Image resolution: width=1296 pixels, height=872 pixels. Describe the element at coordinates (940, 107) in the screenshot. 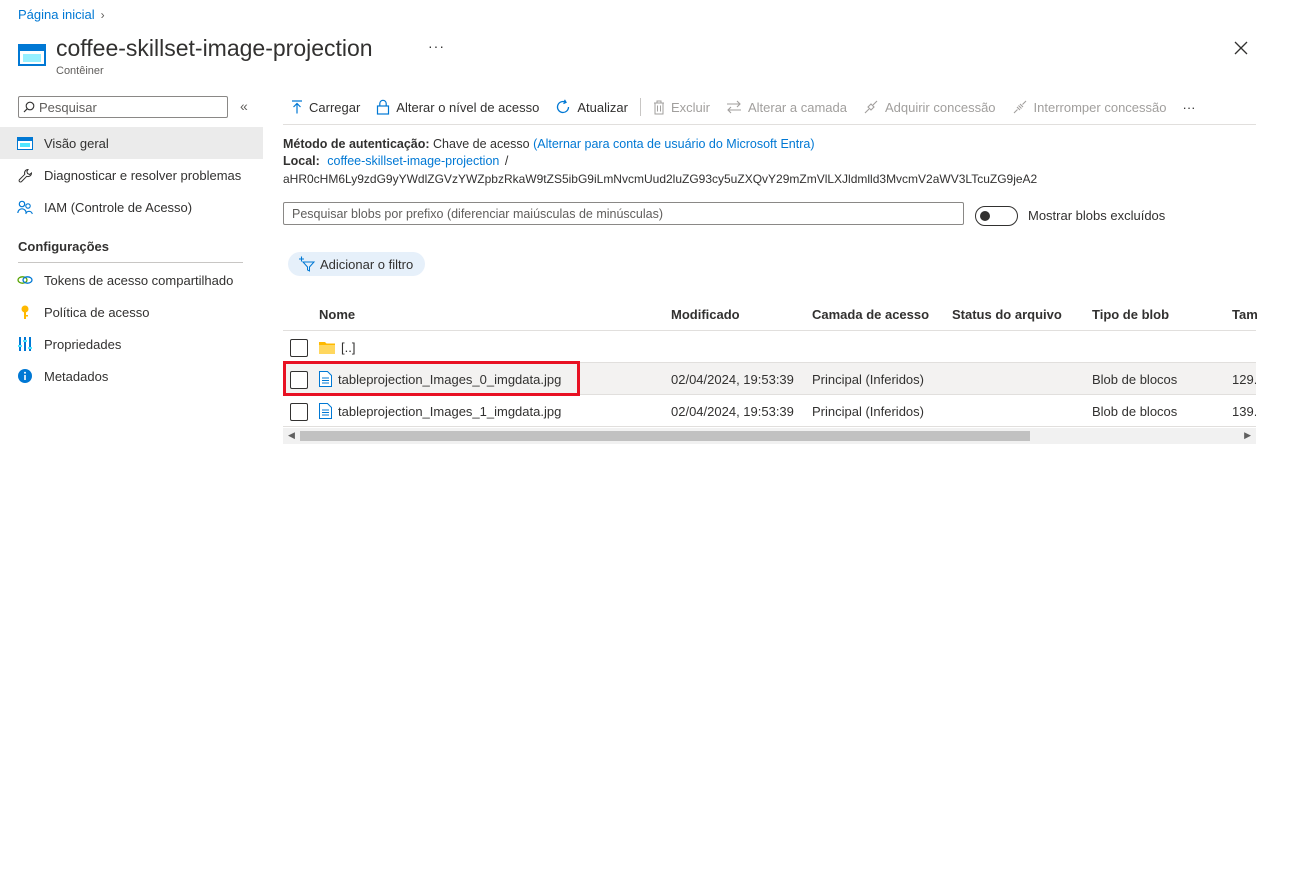

I see `acquire-lease-label: Adquirir concessão` at that location.